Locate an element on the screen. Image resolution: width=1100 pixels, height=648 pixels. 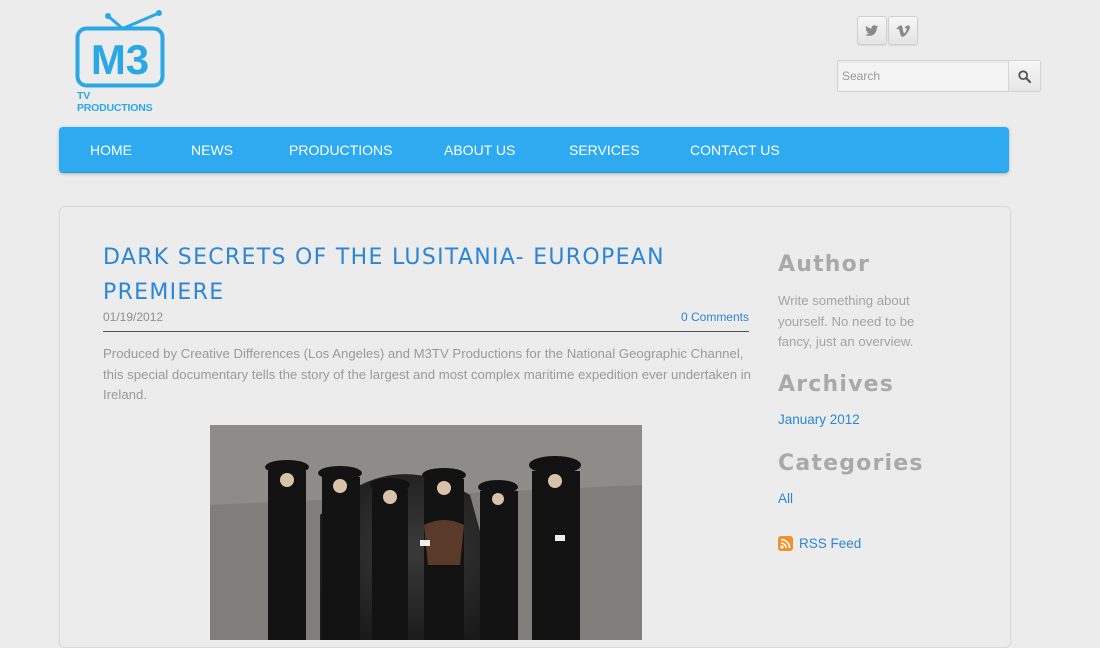
vimeo-icon is located at coordinates (903, 30).